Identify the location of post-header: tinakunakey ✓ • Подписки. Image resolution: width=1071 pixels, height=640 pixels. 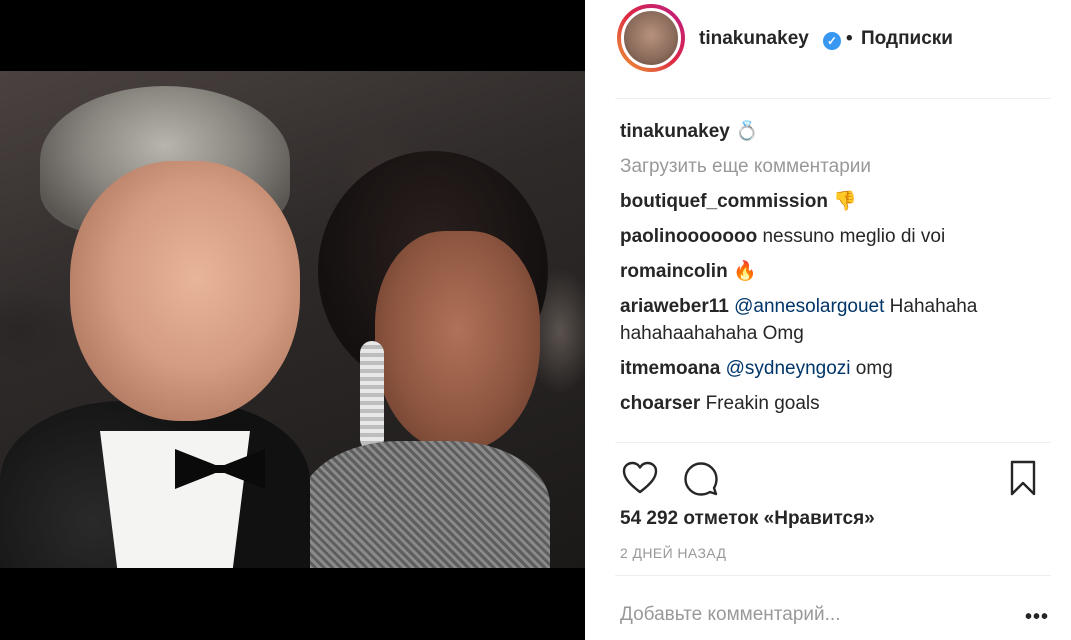
(833, 49).